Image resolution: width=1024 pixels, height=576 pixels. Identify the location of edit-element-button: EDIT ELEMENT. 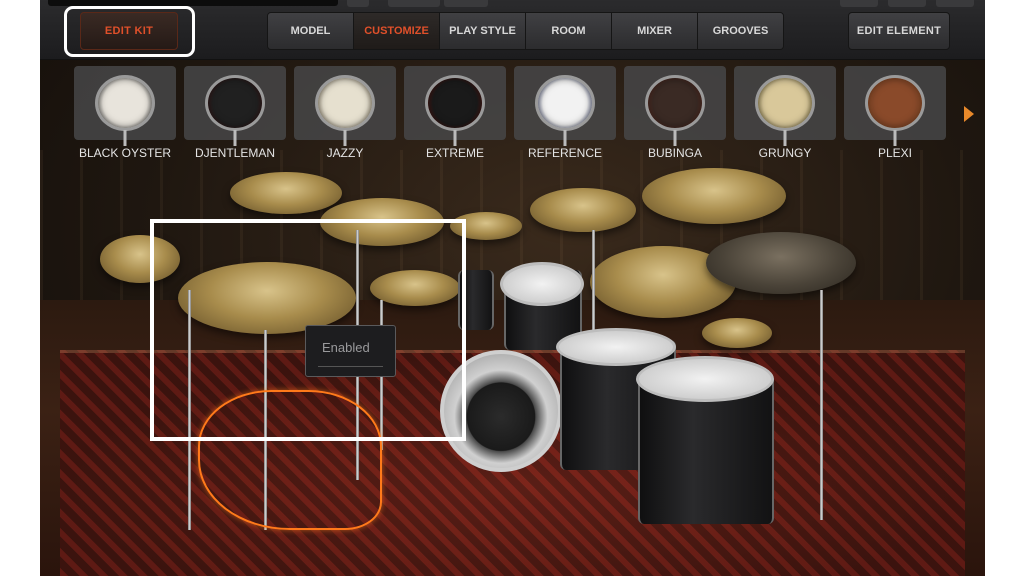
(899, 31).